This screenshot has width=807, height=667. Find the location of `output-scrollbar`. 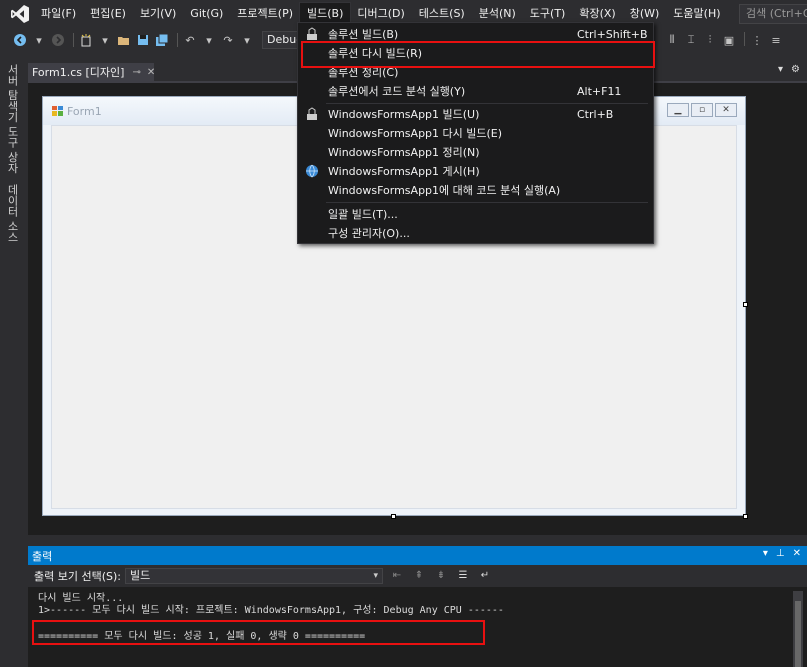

output-scrollbar is located at coordinates (798, 629).